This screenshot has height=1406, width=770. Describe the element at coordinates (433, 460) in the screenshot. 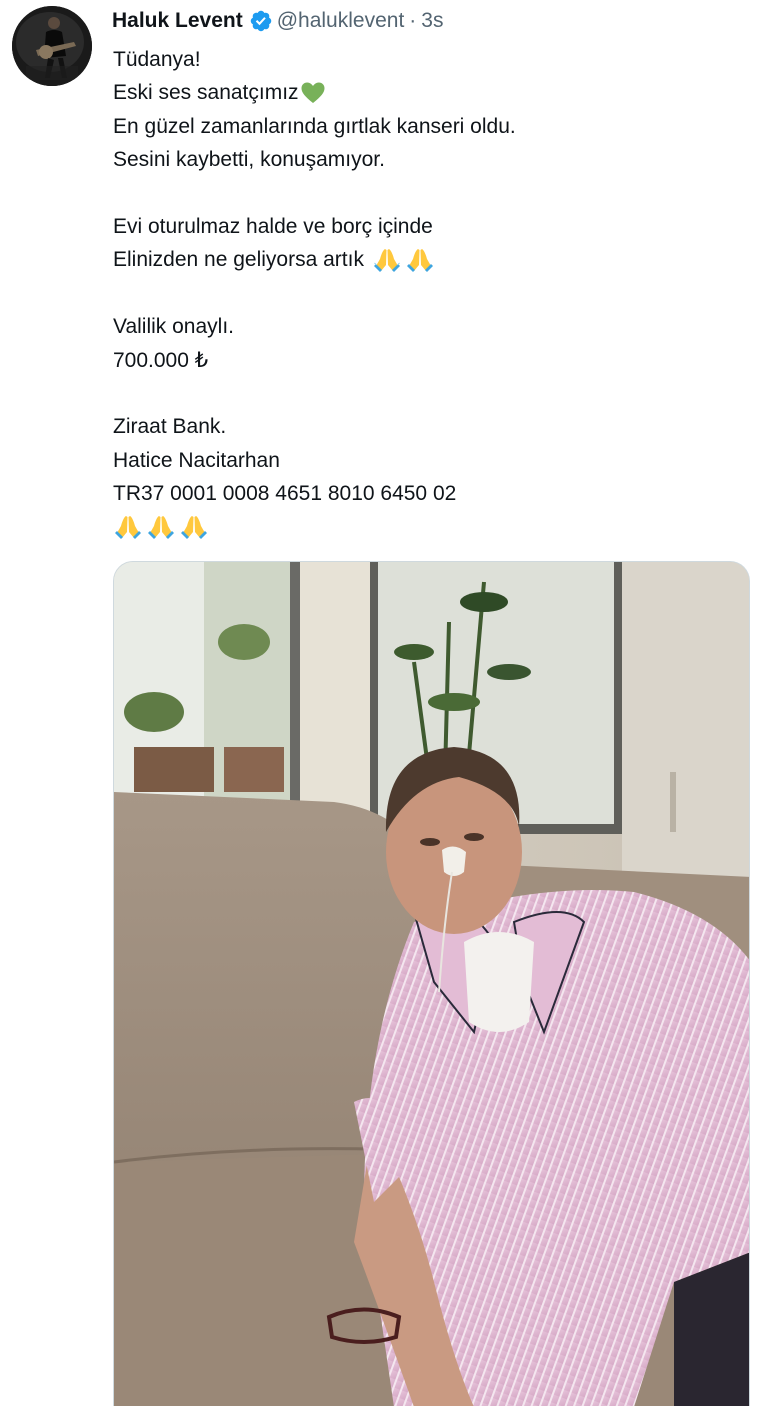

I see `tweet-line: Hatice Nacitarhan` at that location.